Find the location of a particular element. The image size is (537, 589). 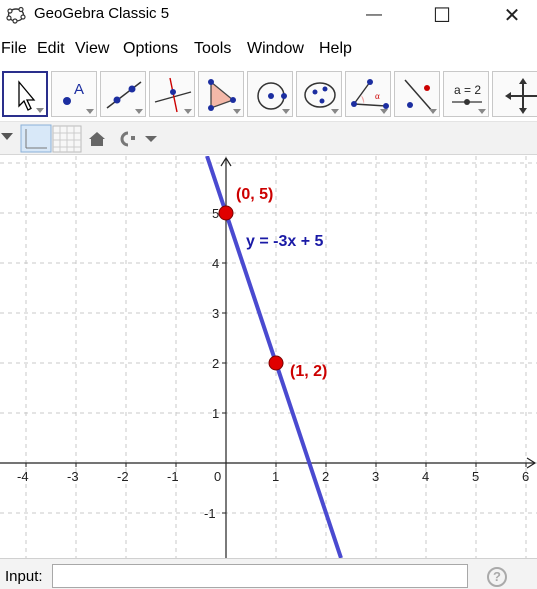

point-capture-icon is located at coordinates (124, 139).